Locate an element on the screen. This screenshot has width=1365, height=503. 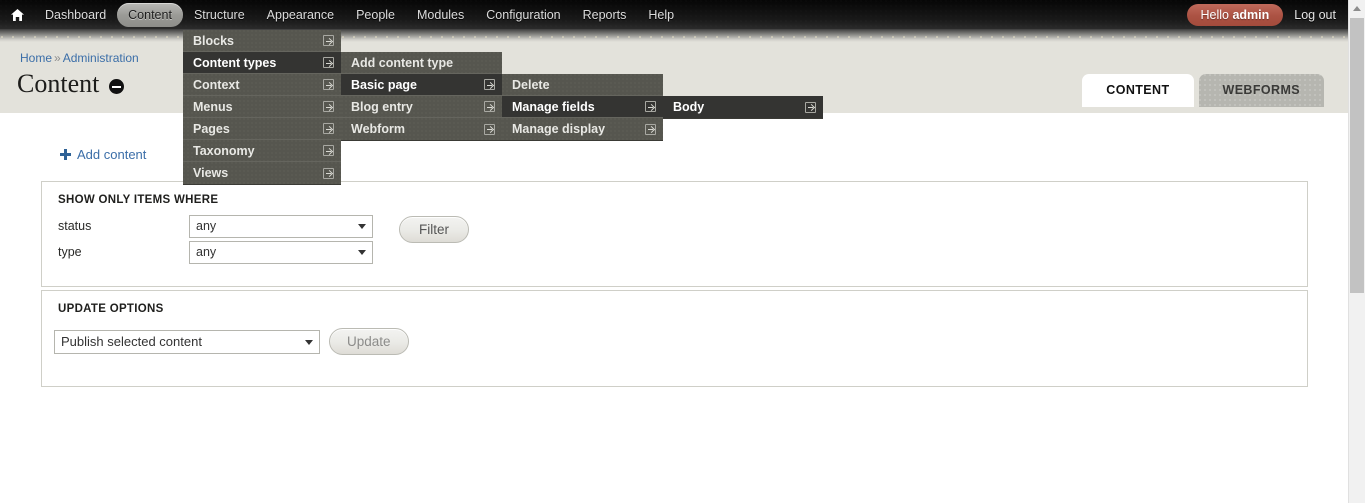
menu-level-4: Body is located at coordinates (743, 107).